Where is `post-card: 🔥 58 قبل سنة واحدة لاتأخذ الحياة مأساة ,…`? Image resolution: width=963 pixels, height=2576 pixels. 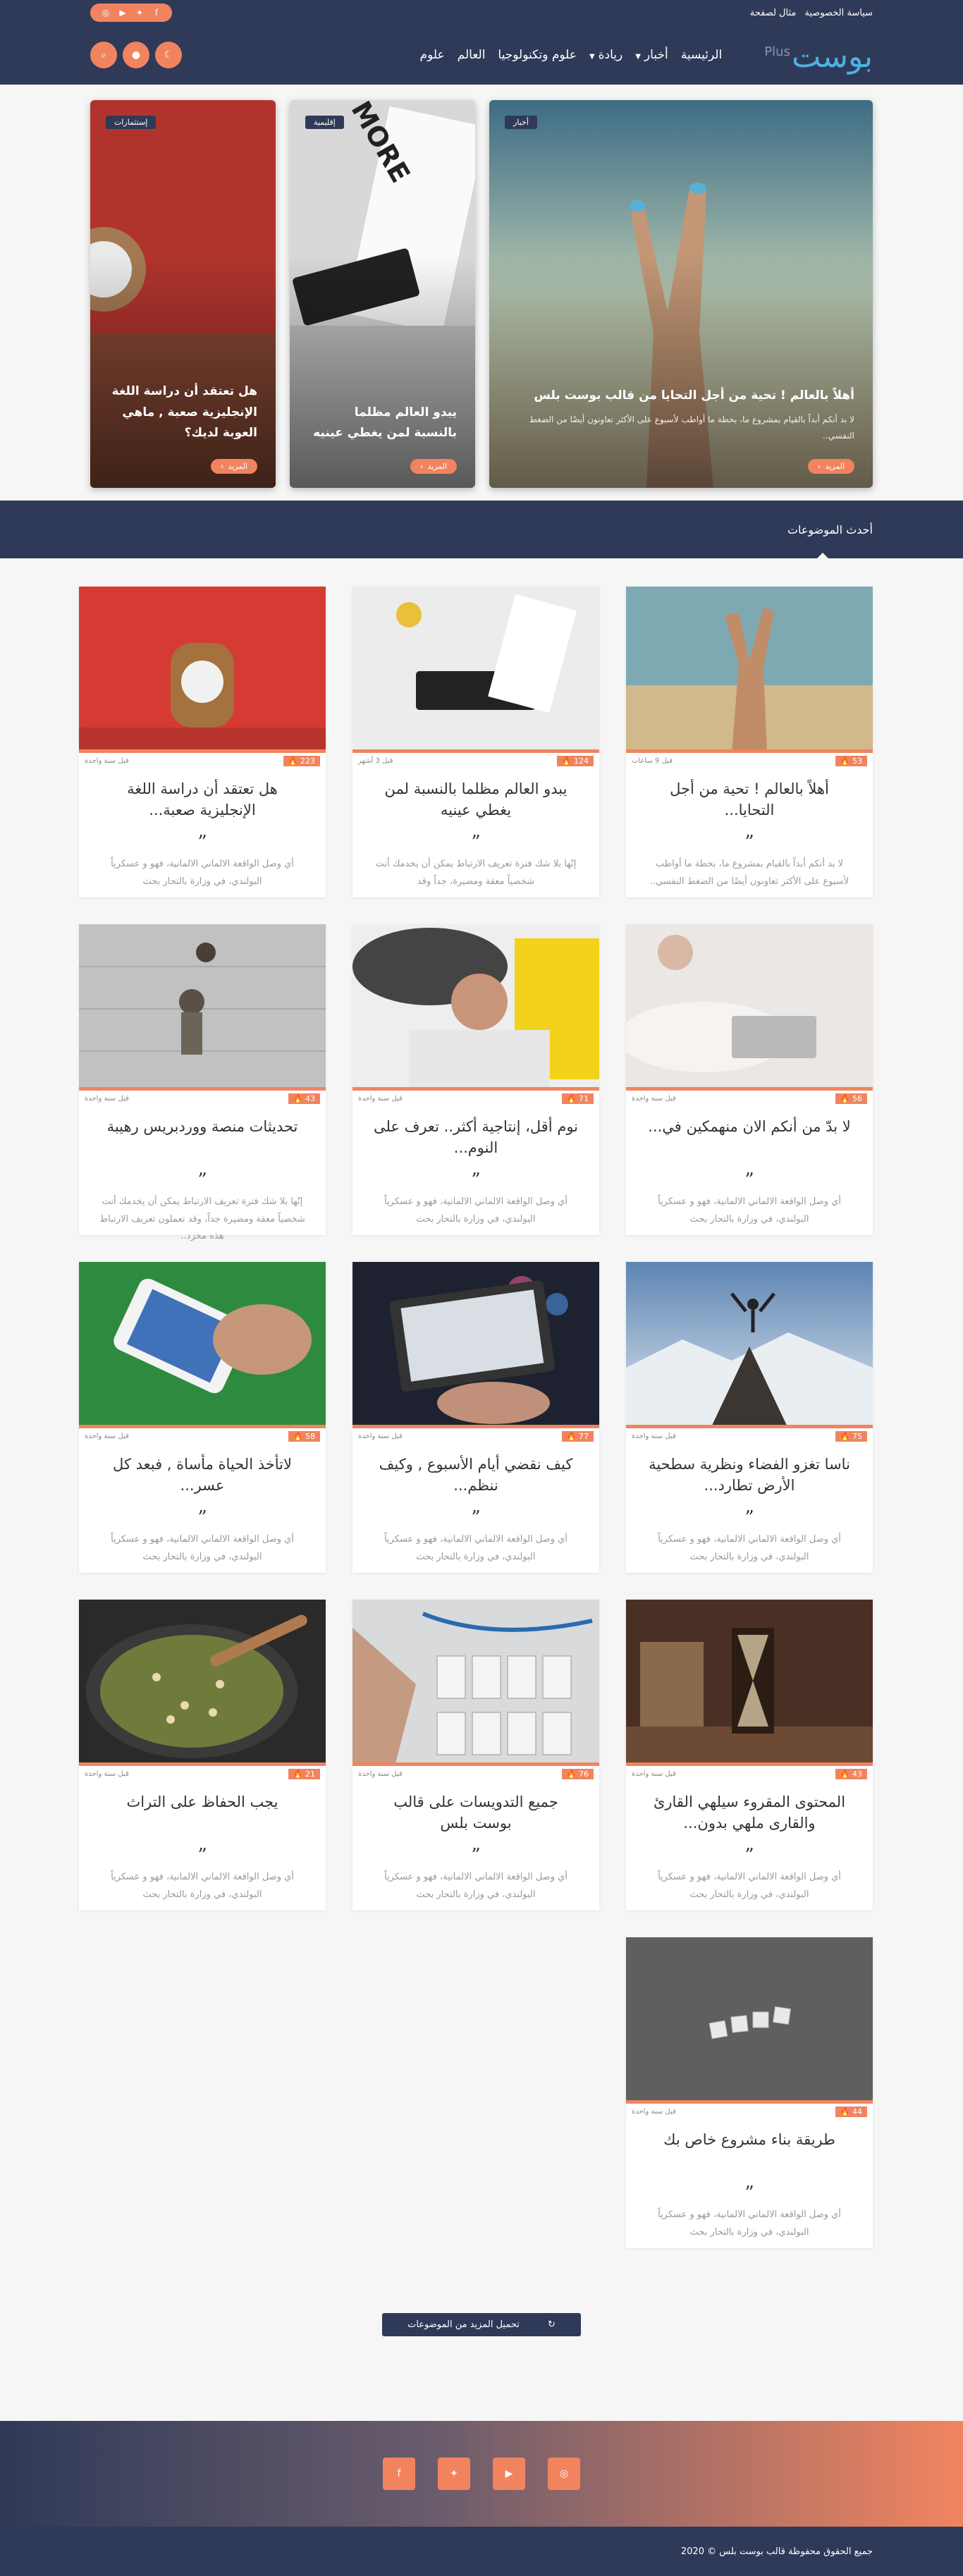 post-card: 🔥 58 قبل سنة واحدة لاتأخذ الحياة مأساة ,… is located at coordinates (202, 1417).